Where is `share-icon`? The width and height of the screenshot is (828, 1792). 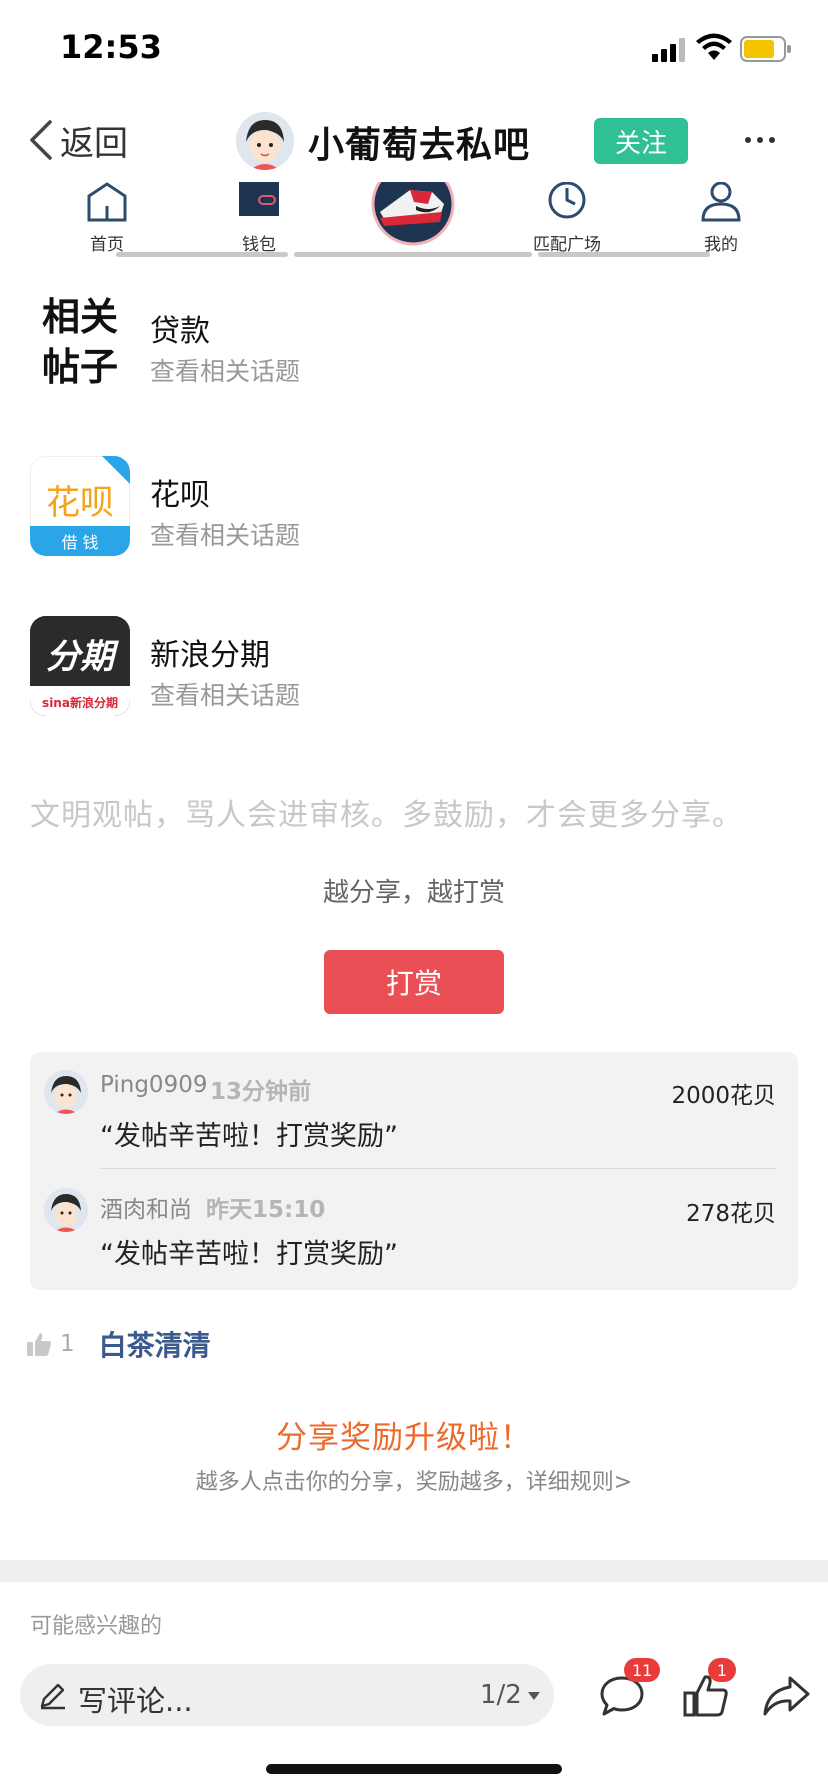
share-icon is located at coordinates (786, 1696).